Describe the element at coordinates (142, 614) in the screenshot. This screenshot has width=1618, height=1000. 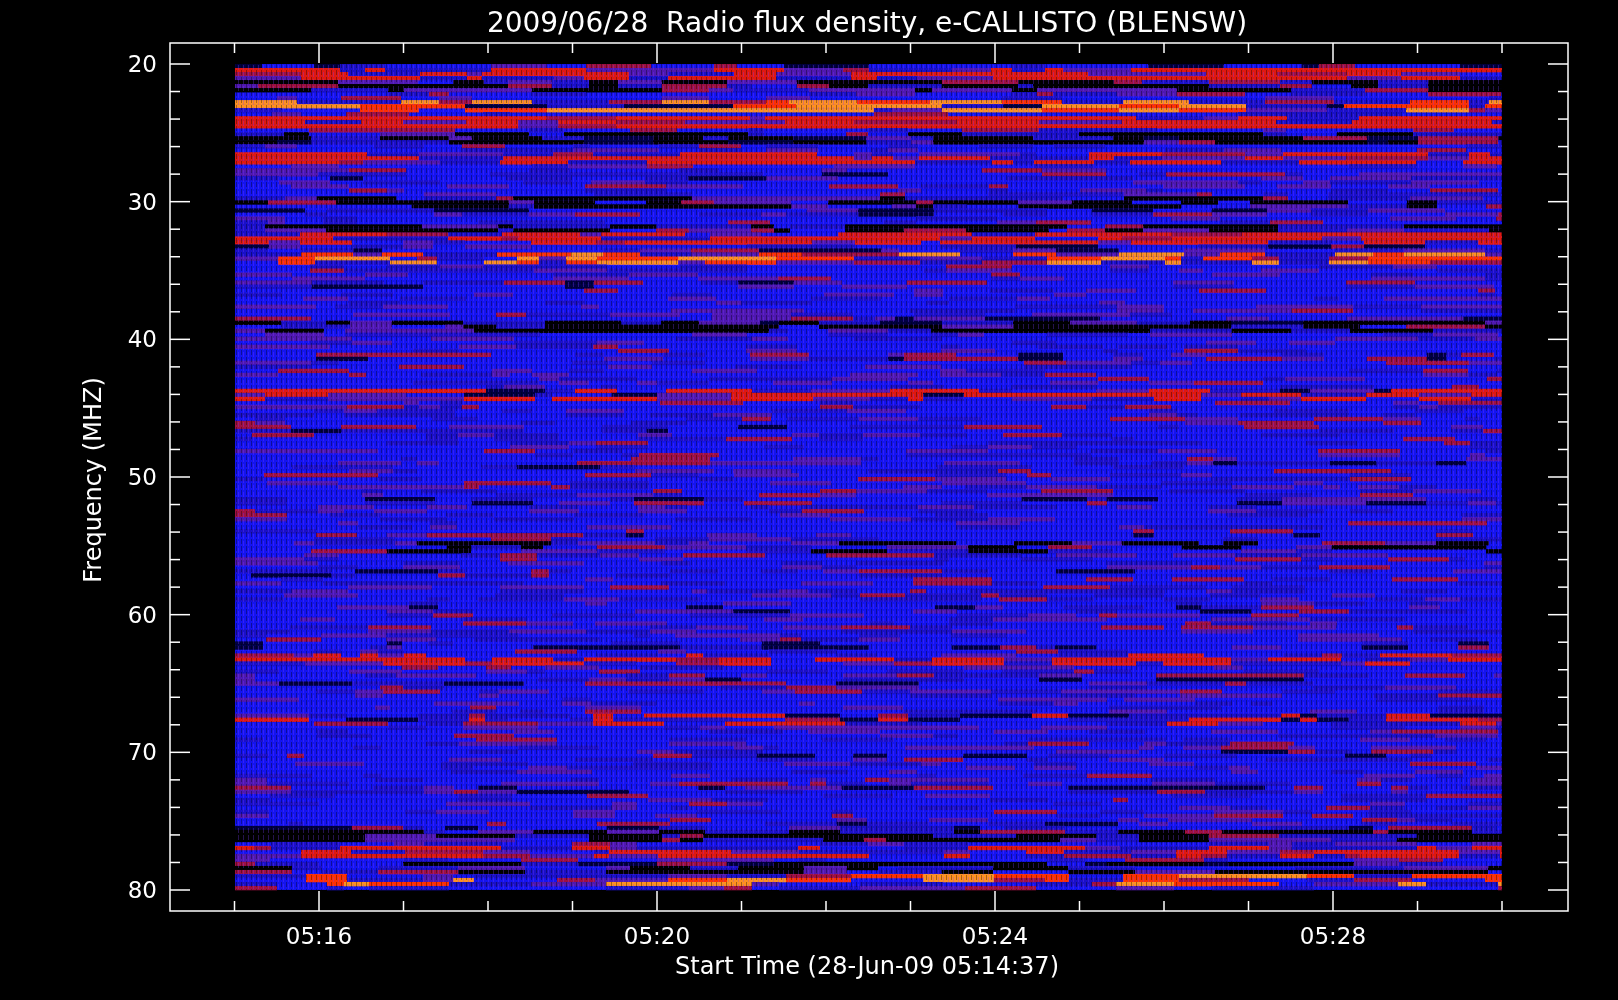
I see `y-tick-label: 60` at that location.